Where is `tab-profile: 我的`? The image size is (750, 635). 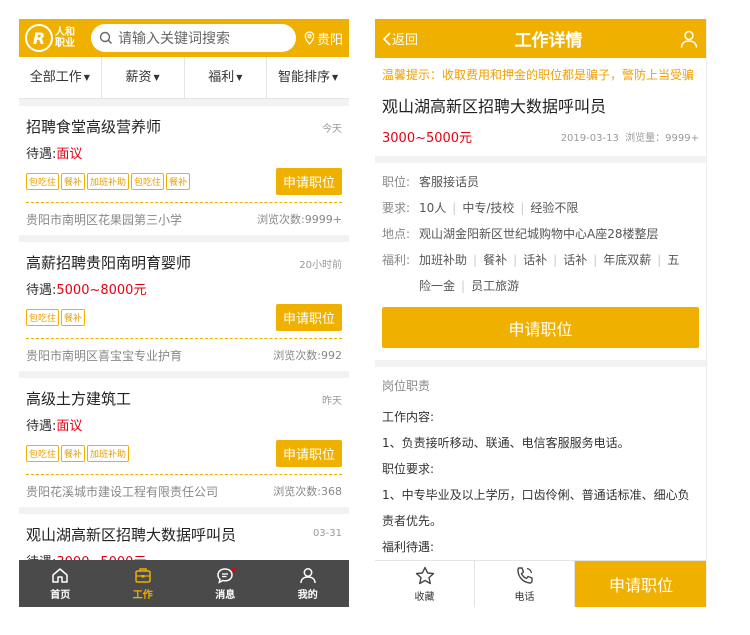
tab-profile: 我的 is located at coordinates (308, 583).